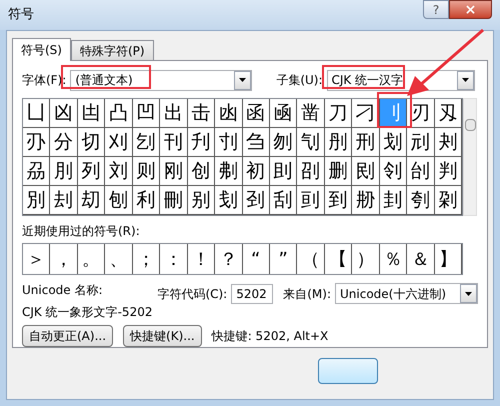  Describe the element at coordinates (366, 200) in the screenshot. I see `symbol-cell: 刱` at that location.